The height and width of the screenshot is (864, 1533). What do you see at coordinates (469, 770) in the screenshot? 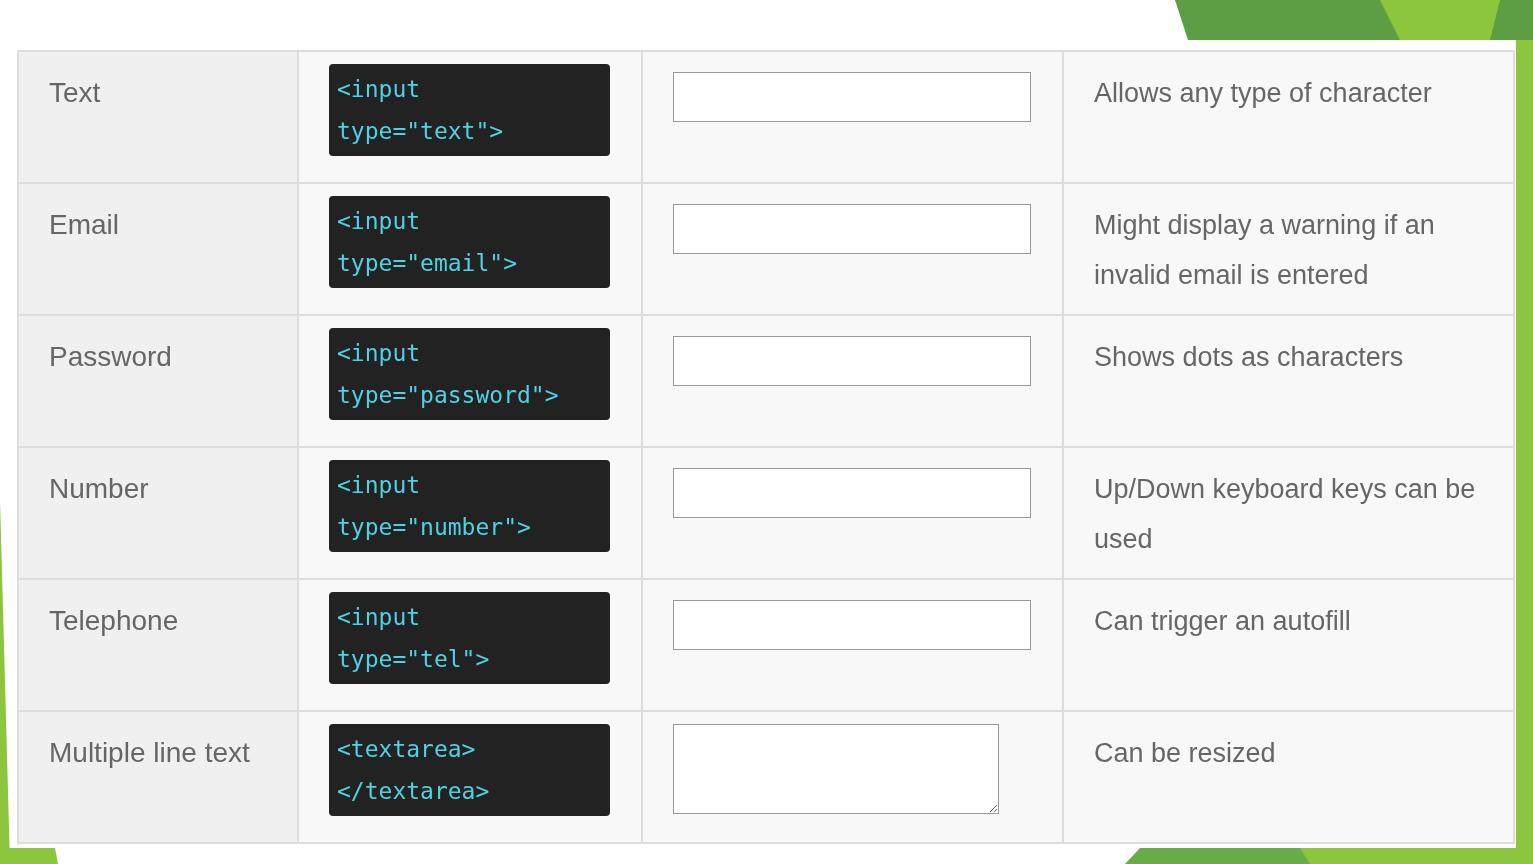
I see `code-snippet: <textarea> </textarea>` at bounding box center [469, 770].